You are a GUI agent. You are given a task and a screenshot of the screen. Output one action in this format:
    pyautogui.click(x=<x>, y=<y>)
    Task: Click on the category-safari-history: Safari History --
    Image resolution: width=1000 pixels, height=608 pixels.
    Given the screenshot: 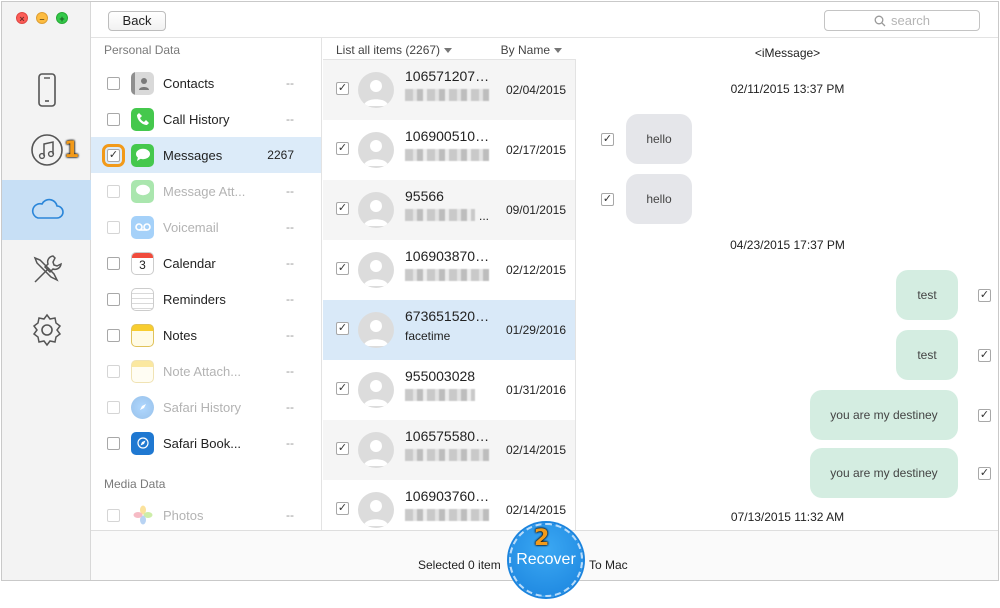 What is the action you would take?
    pyautogui.click(x=206, y=407)
    